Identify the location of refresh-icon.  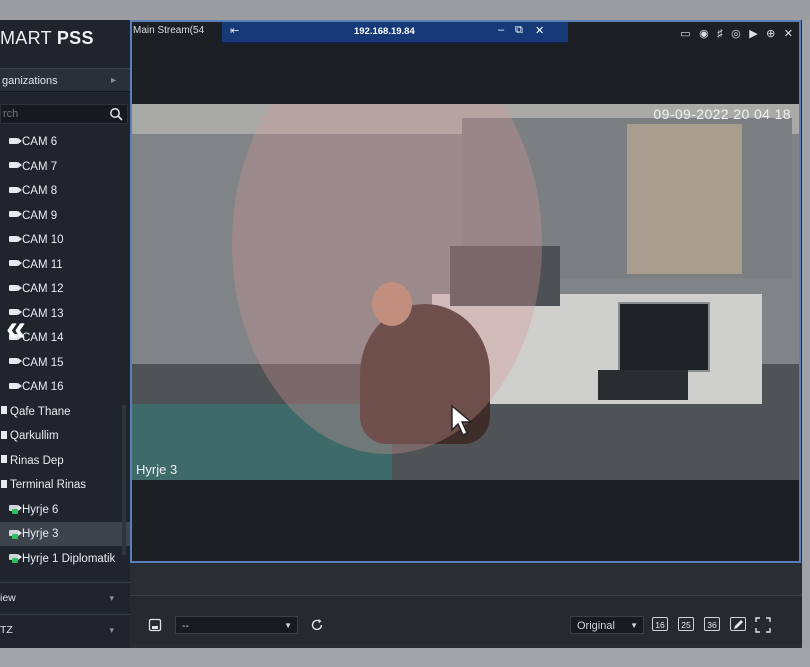
(317, 625).